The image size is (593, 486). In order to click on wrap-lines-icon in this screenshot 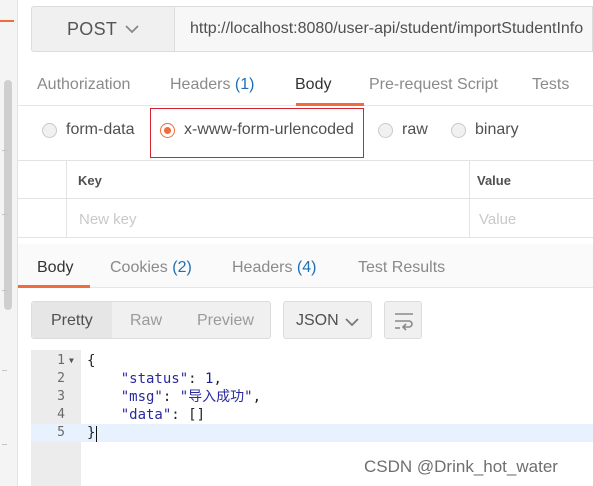, I will do `click(404, 322)`.